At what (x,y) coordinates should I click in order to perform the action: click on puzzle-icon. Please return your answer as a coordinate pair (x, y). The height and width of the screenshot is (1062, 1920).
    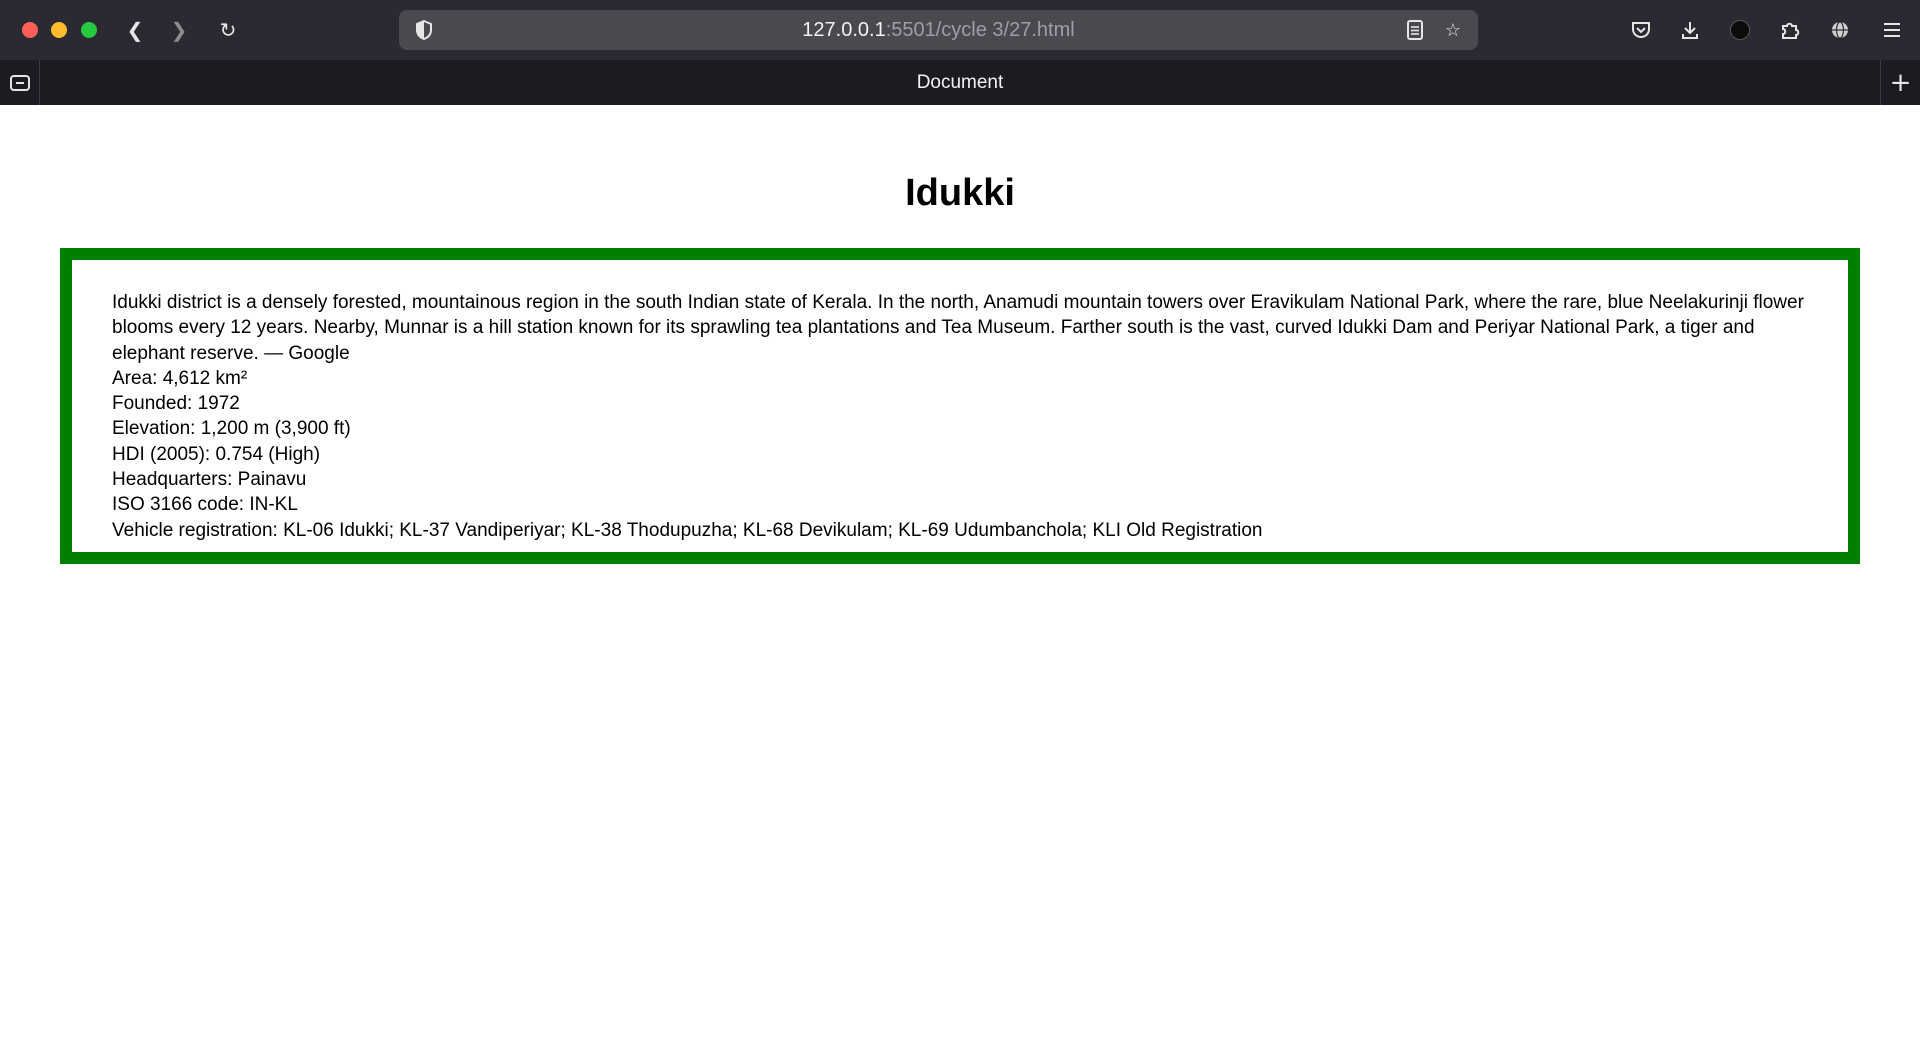
    Looking at the image, I should click on (1790, 30).